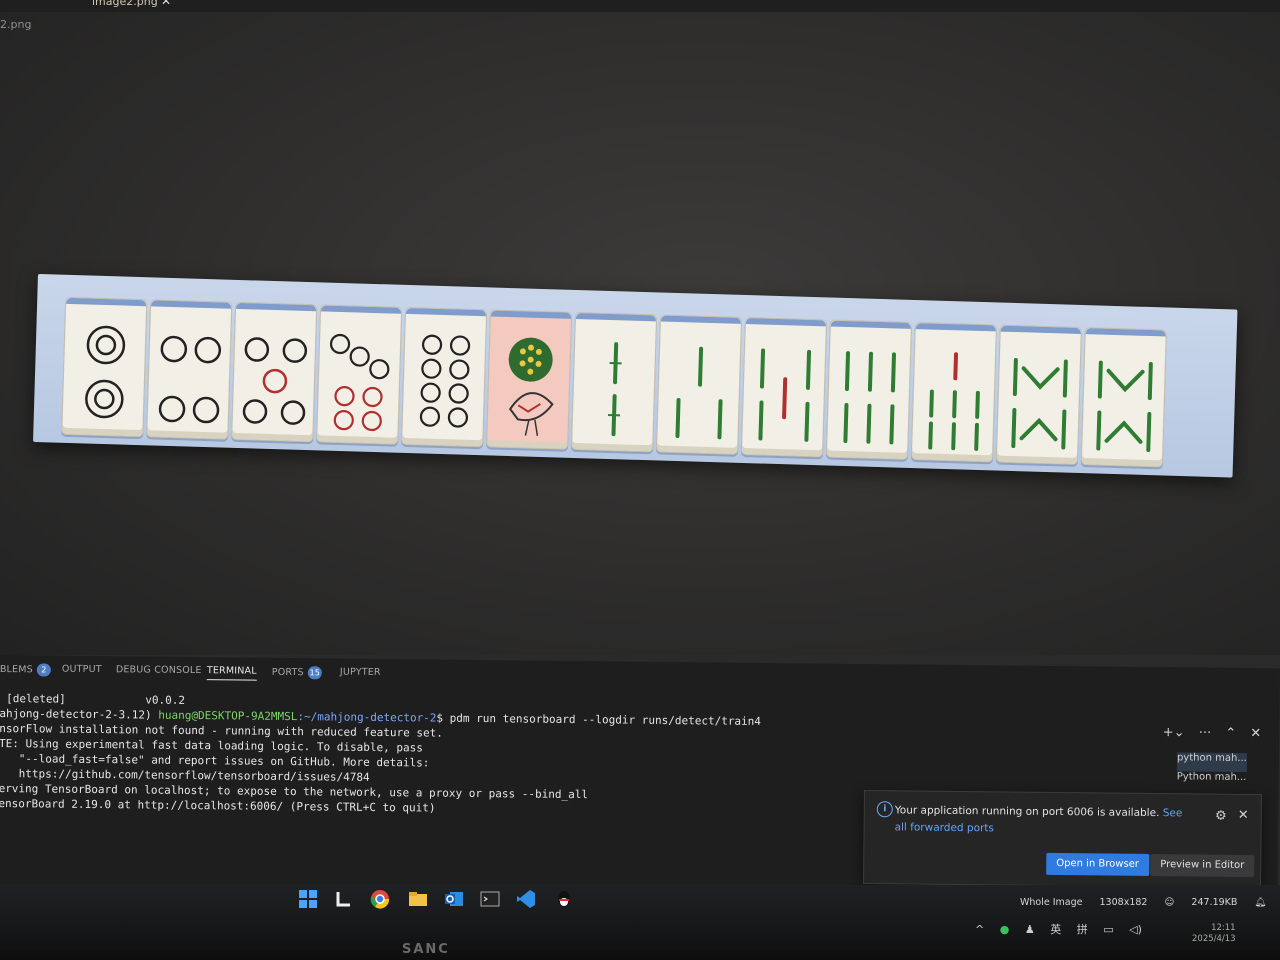  I want to click on tile-2-circles, so click(104, 367).